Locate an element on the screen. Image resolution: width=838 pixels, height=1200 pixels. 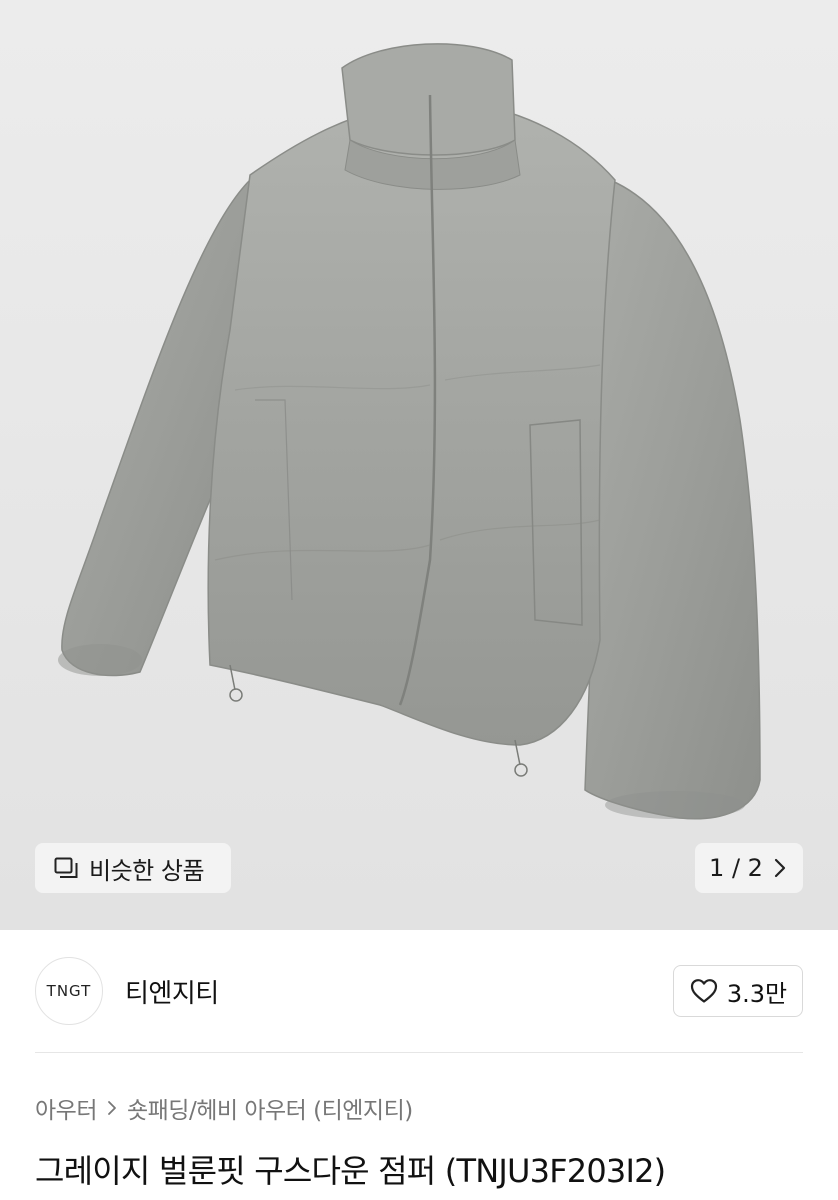
seller-avatar: TNGT is located at coordinates (69, 991).